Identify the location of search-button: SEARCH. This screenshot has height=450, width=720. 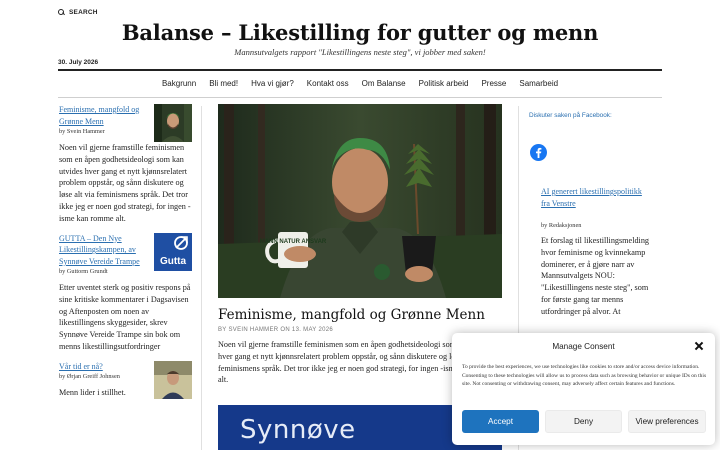
(78, 12).